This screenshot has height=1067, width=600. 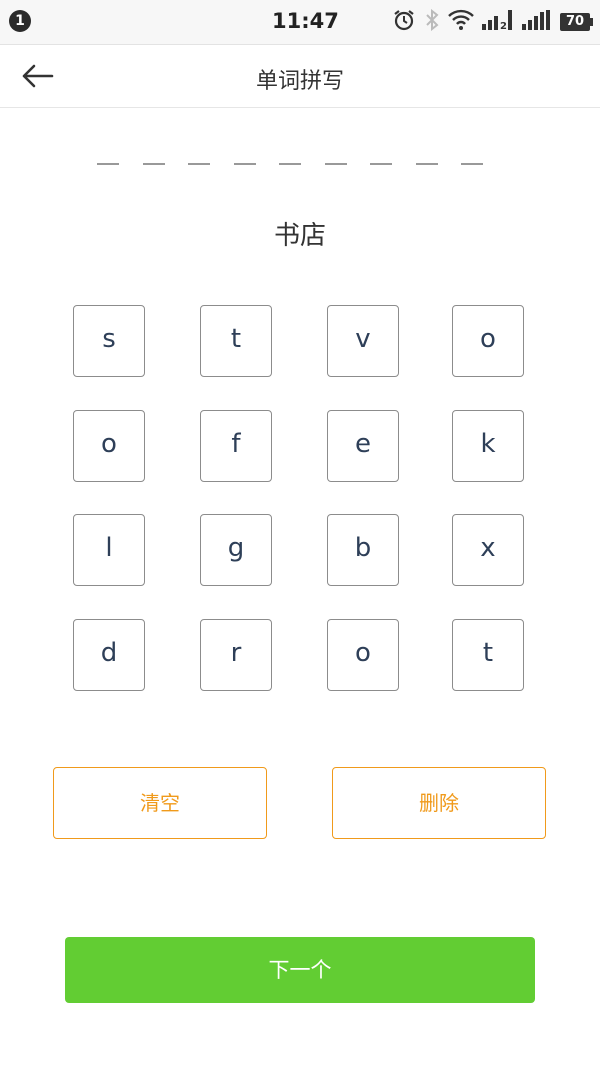 I want to click on letter-key: r, so click(x=236, y=655).